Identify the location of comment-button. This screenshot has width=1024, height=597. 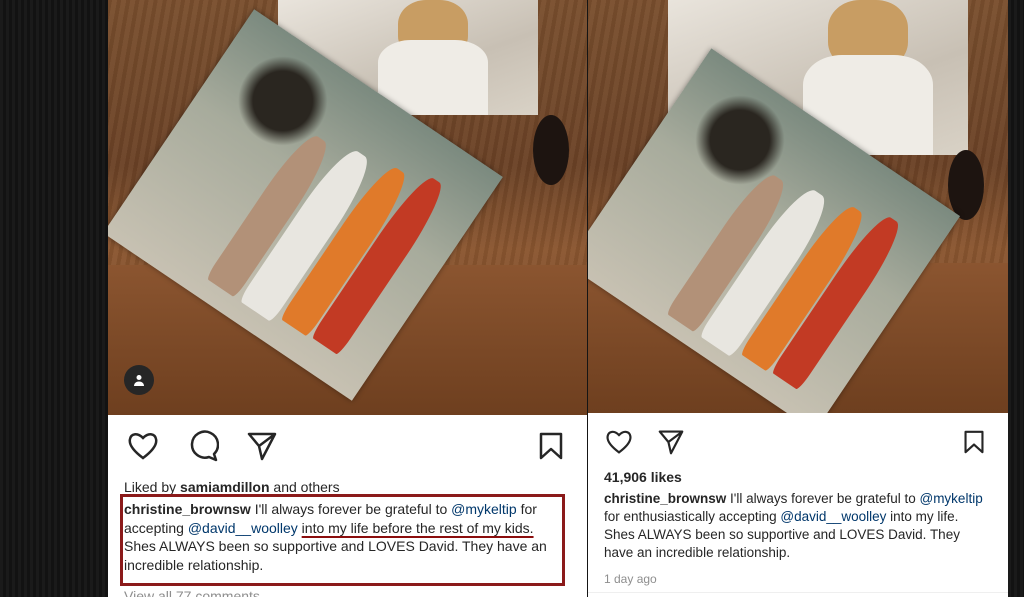
(203, 446).